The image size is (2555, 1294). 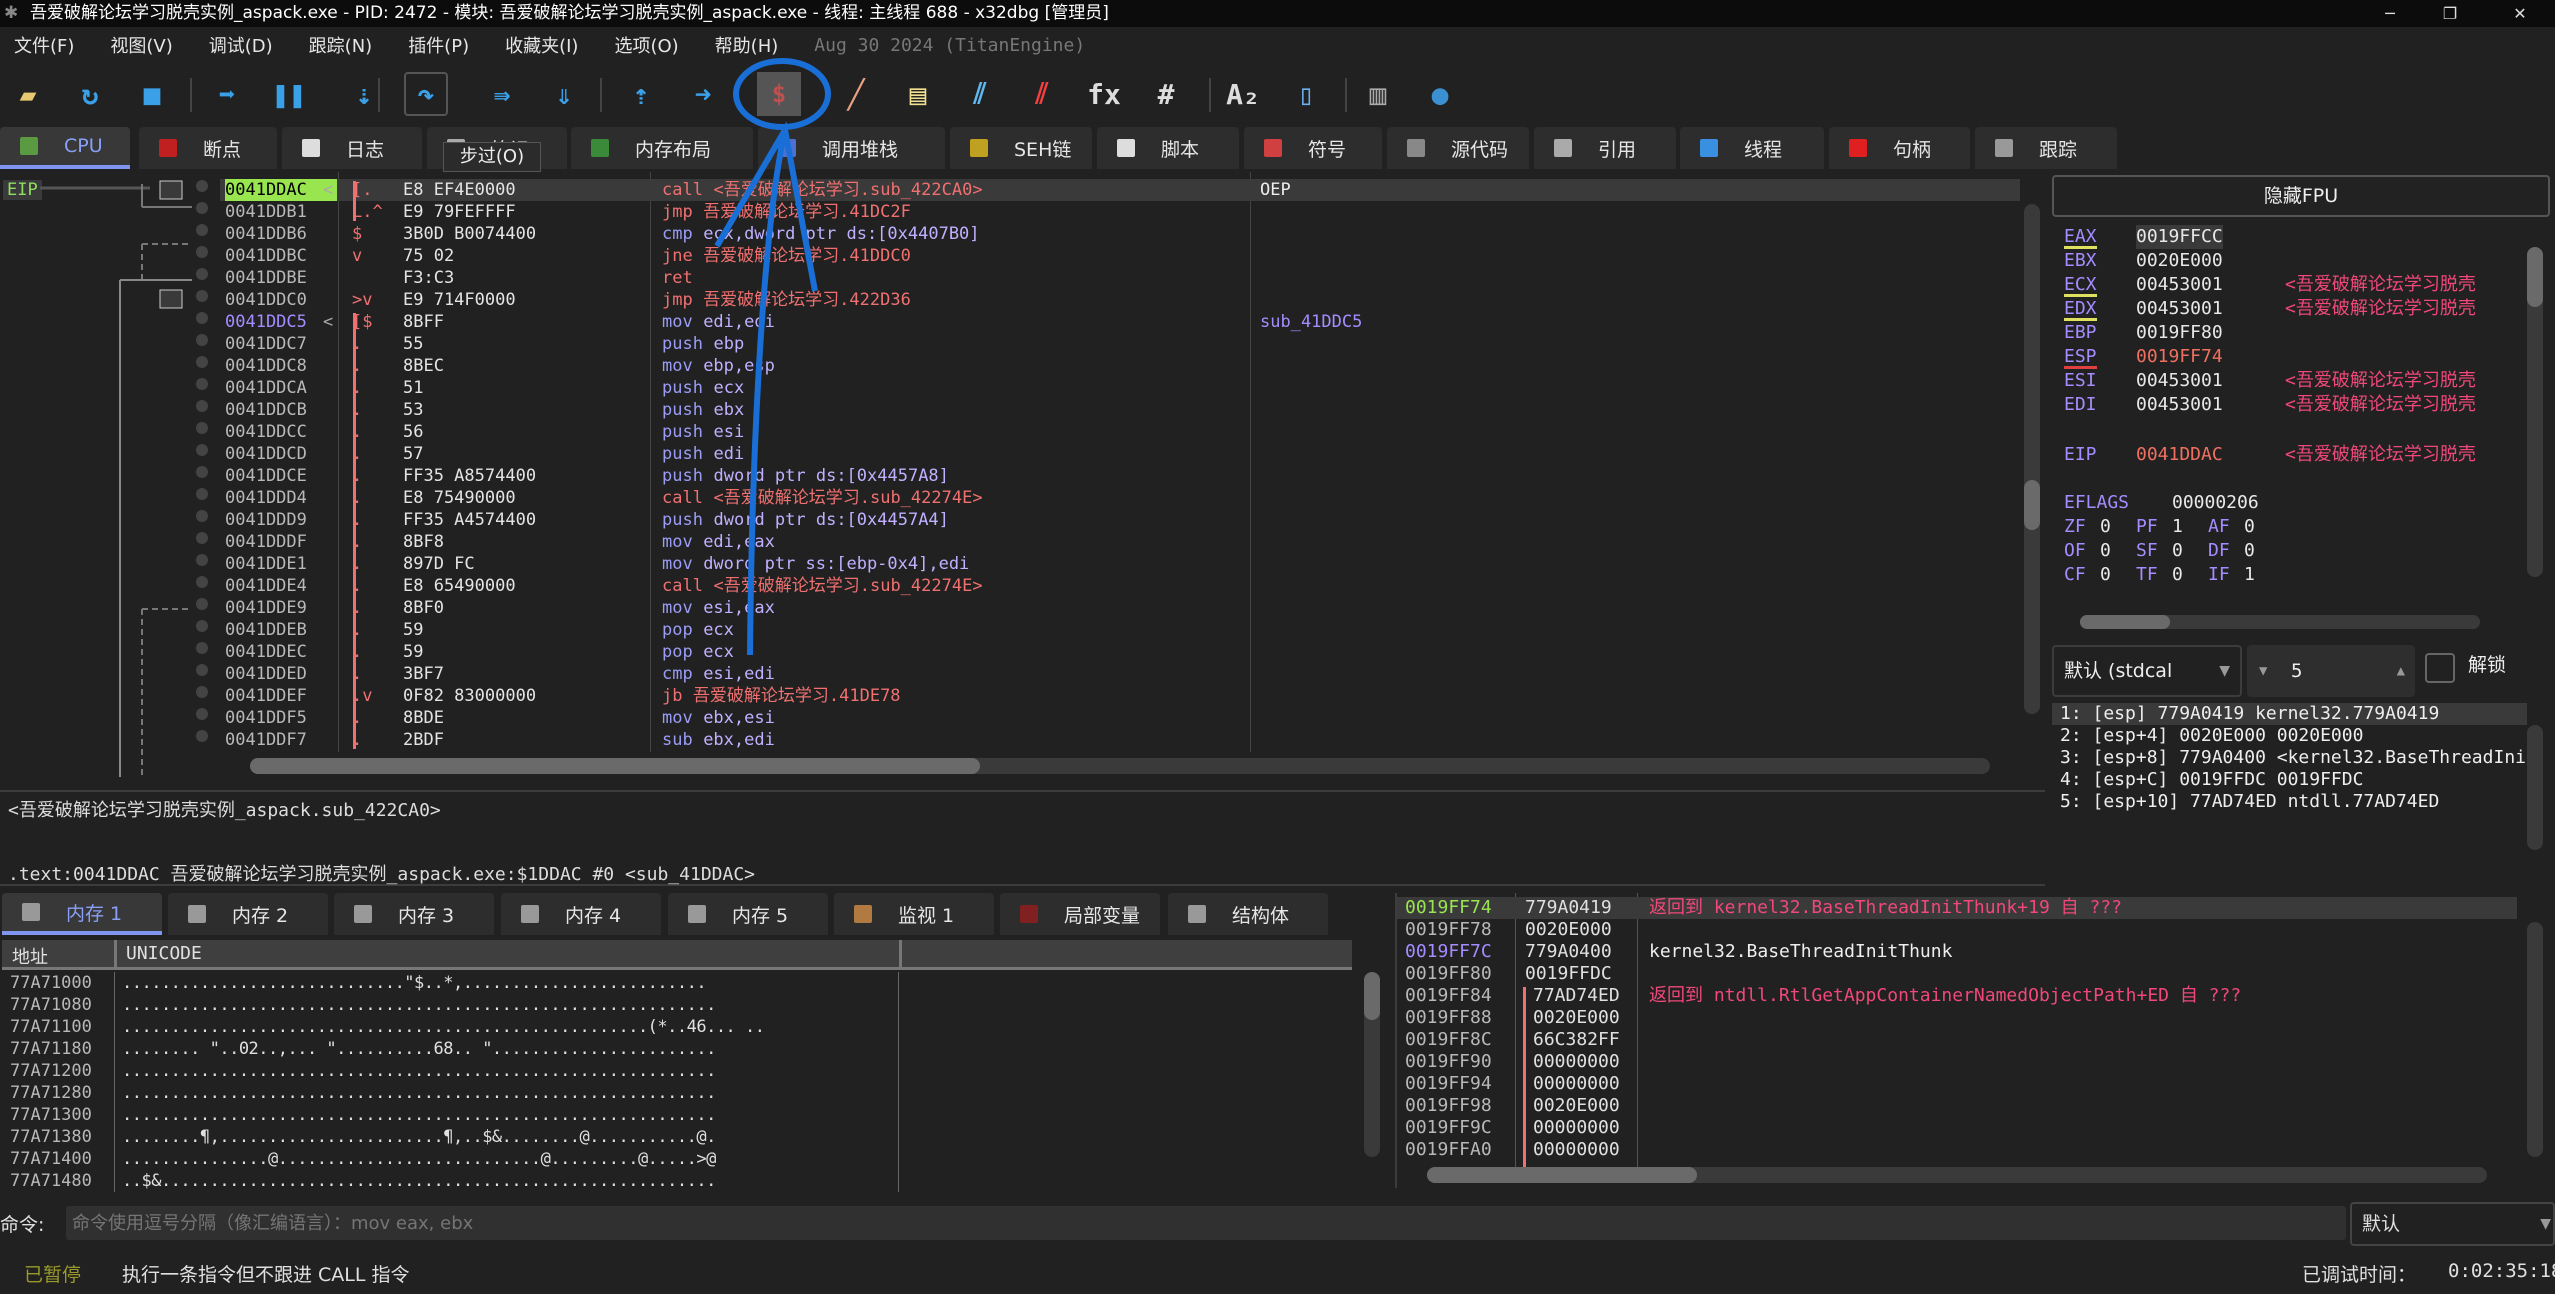 What do you see at coordinates (1957, 1106) in the screenshot?
I see `stack-row: 0019FF98 0020E000` at bounding box center [1957, 1106].